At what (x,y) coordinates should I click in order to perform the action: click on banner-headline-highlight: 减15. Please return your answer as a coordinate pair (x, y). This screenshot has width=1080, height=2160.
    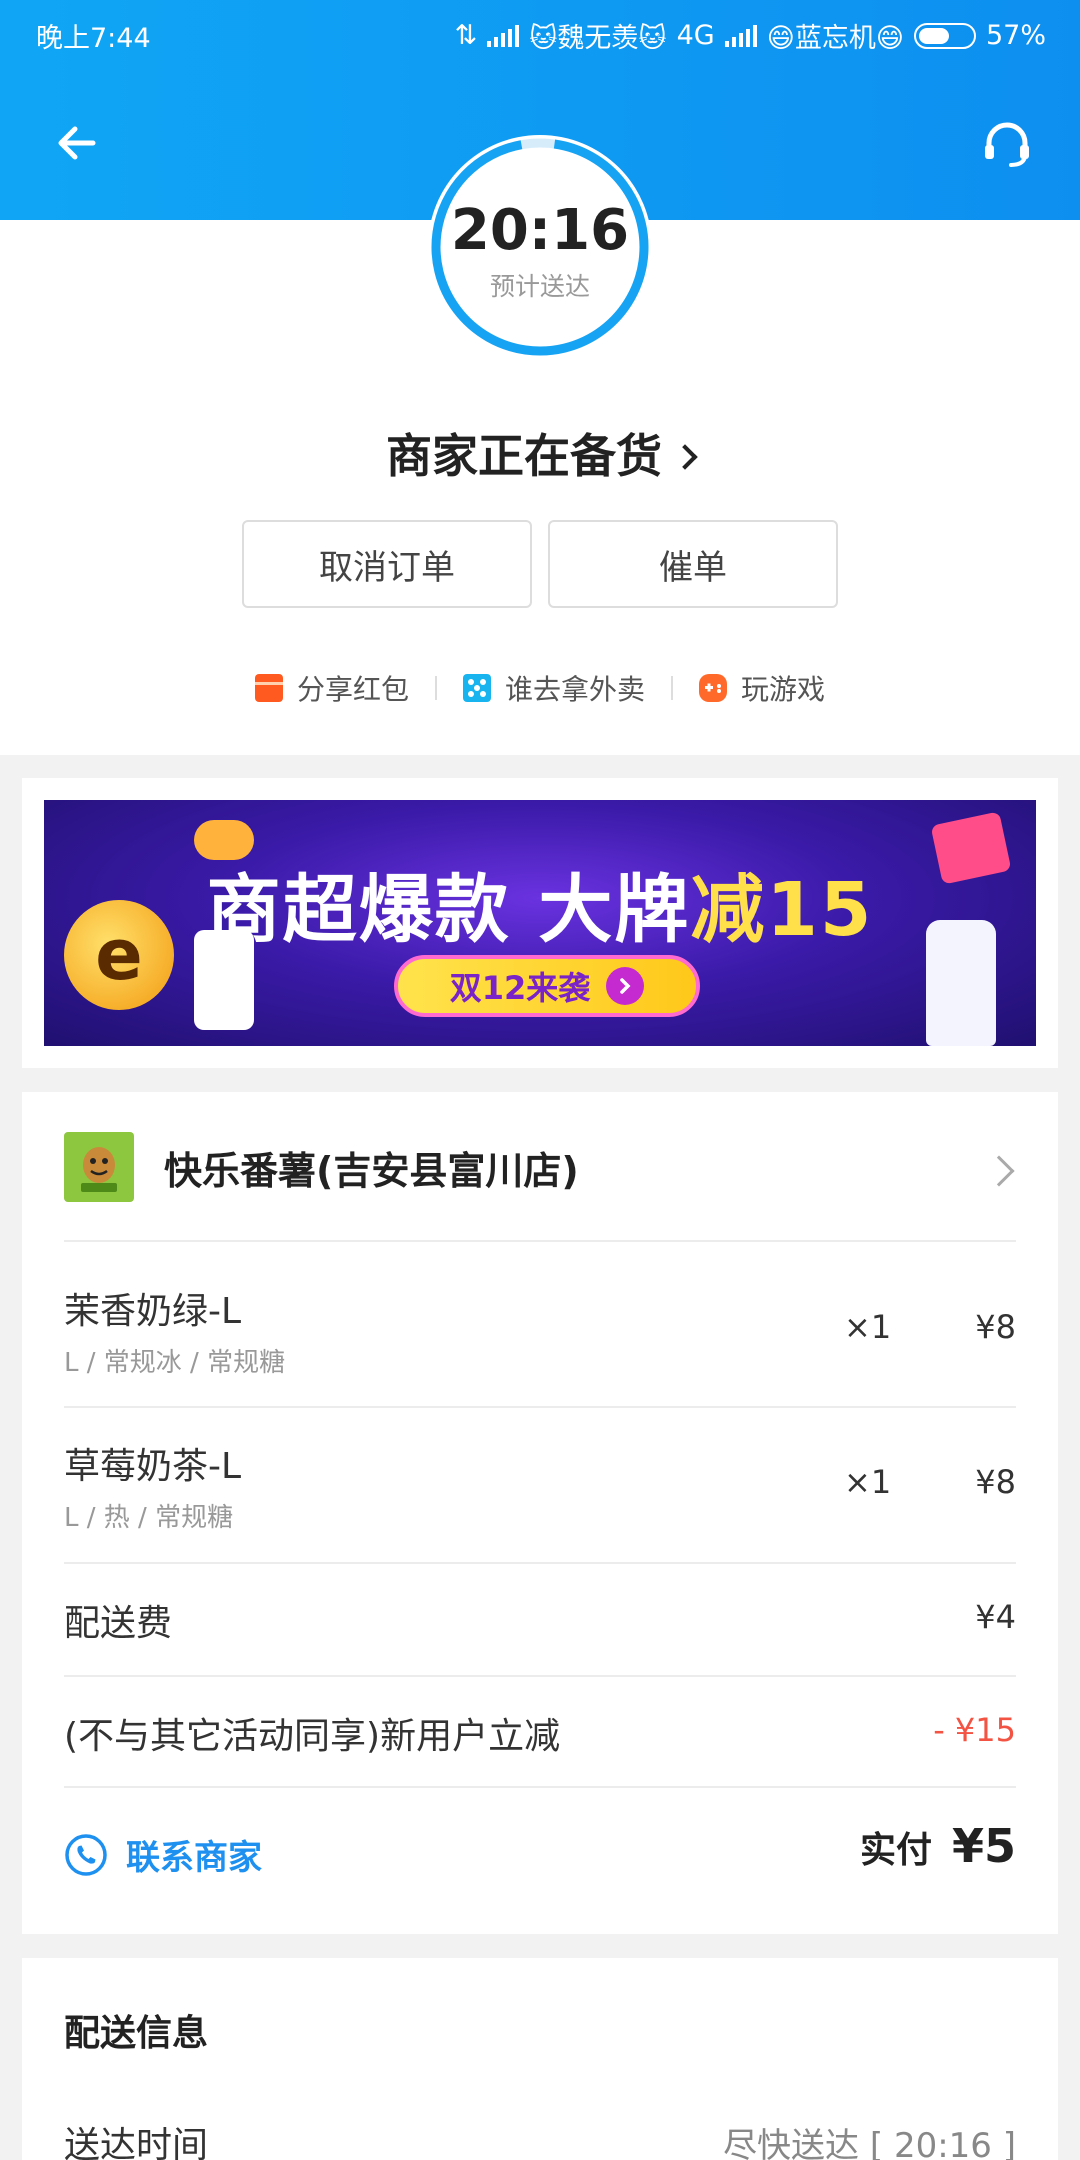
    Looking at the image, I should click on (782, 910).